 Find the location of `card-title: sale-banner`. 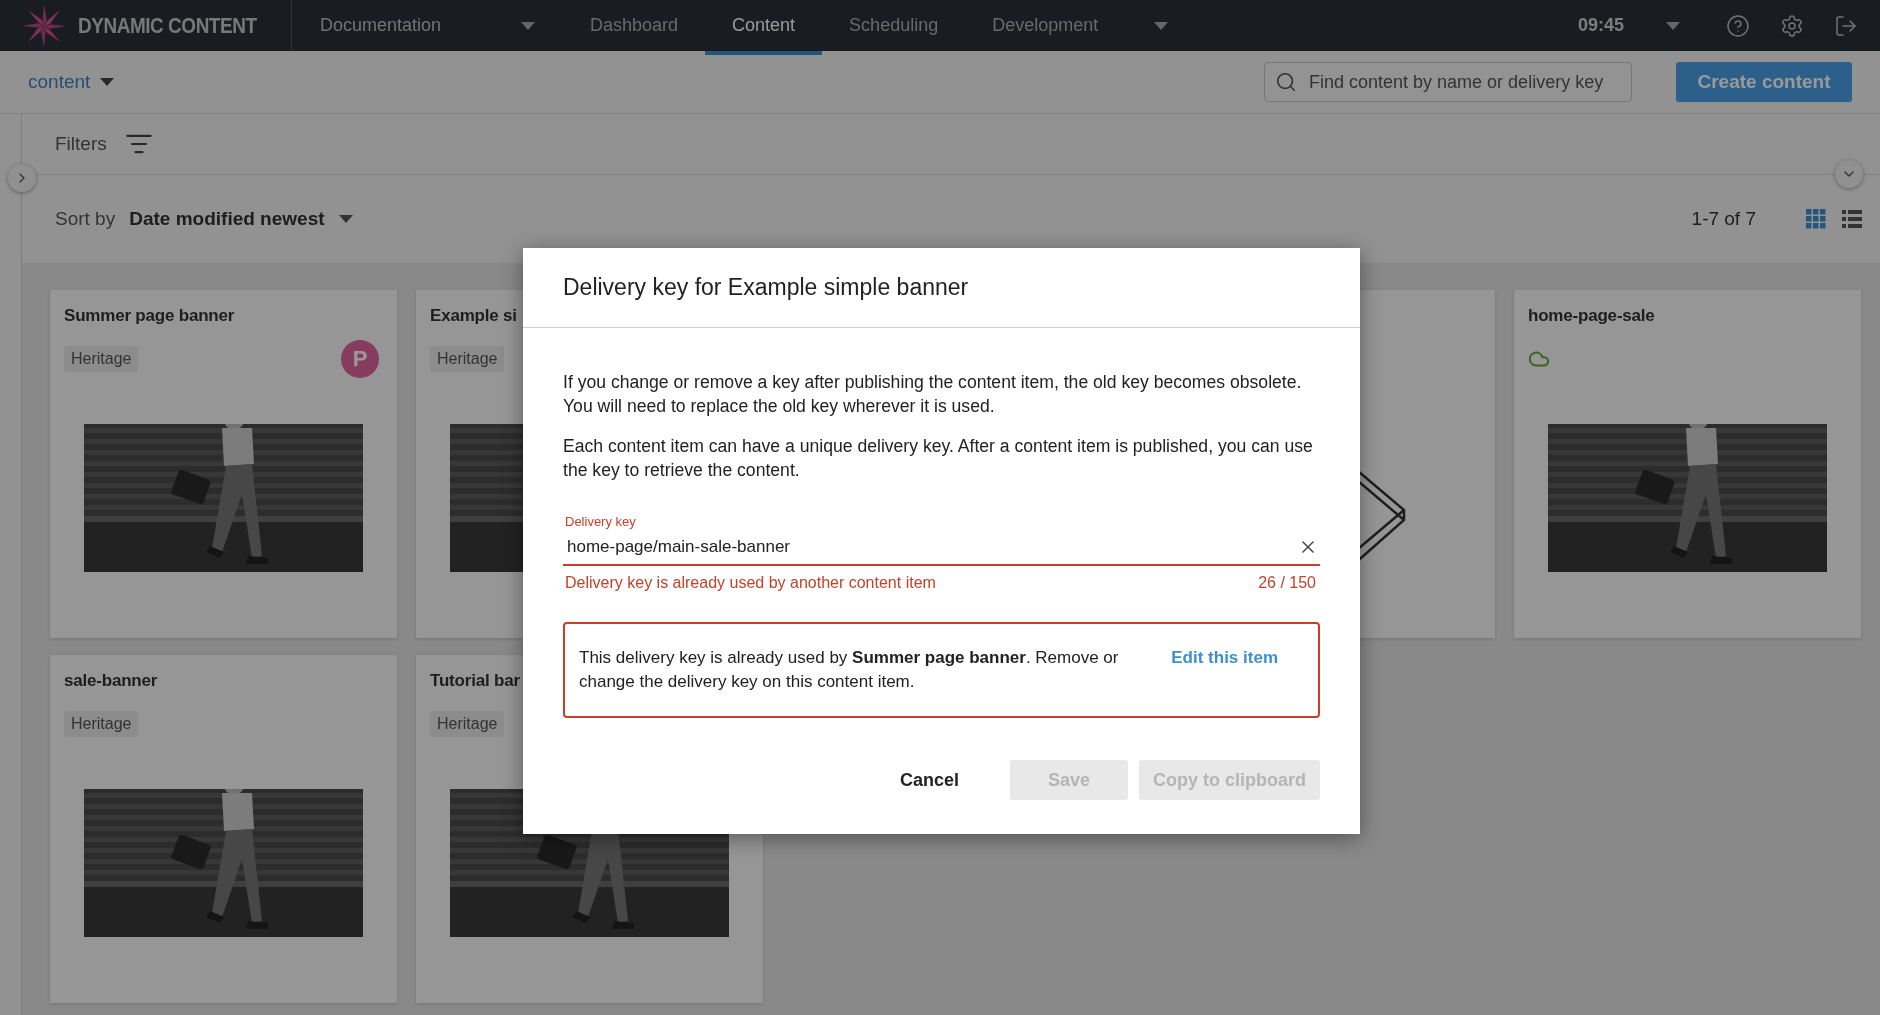

card-title: sale-banner is located at coordinates (111, 681).